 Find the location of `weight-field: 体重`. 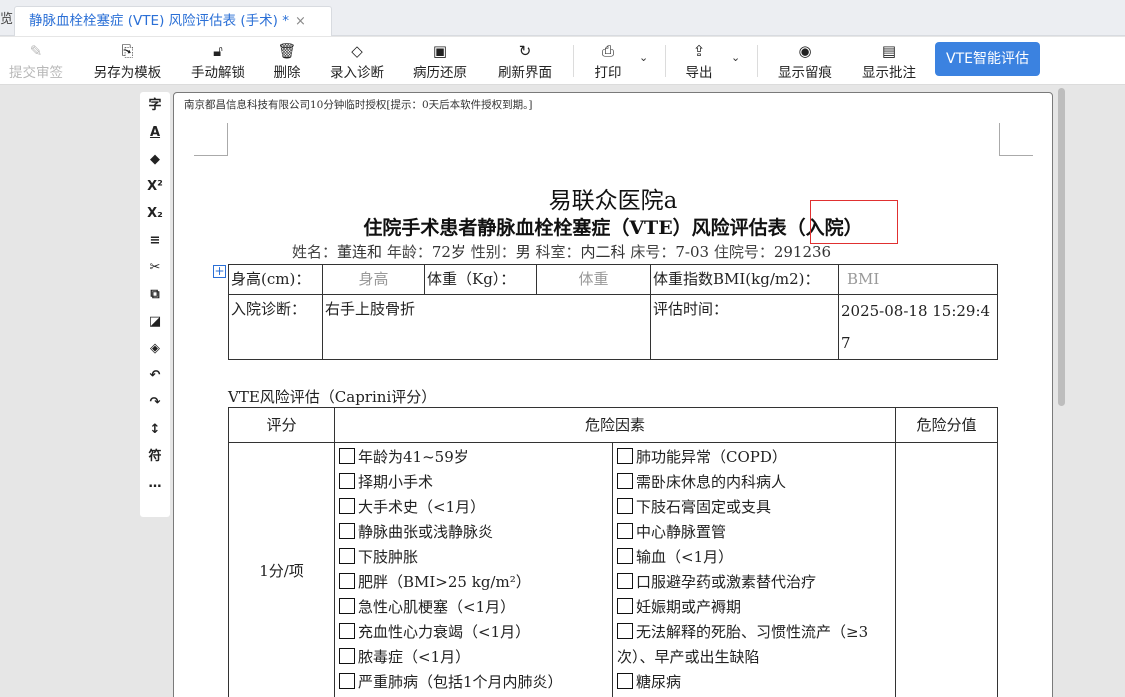

weight-field: 体重 is located at coordinates (593, 279).